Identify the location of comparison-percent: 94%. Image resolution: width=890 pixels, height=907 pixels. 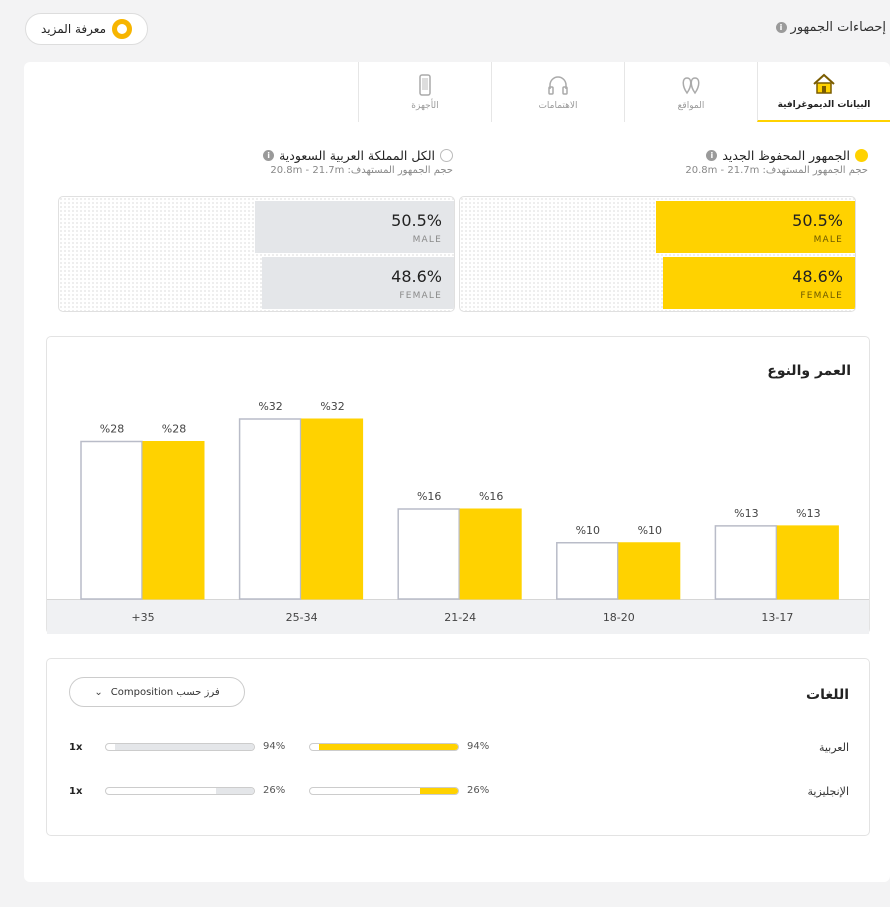
(274, 746).